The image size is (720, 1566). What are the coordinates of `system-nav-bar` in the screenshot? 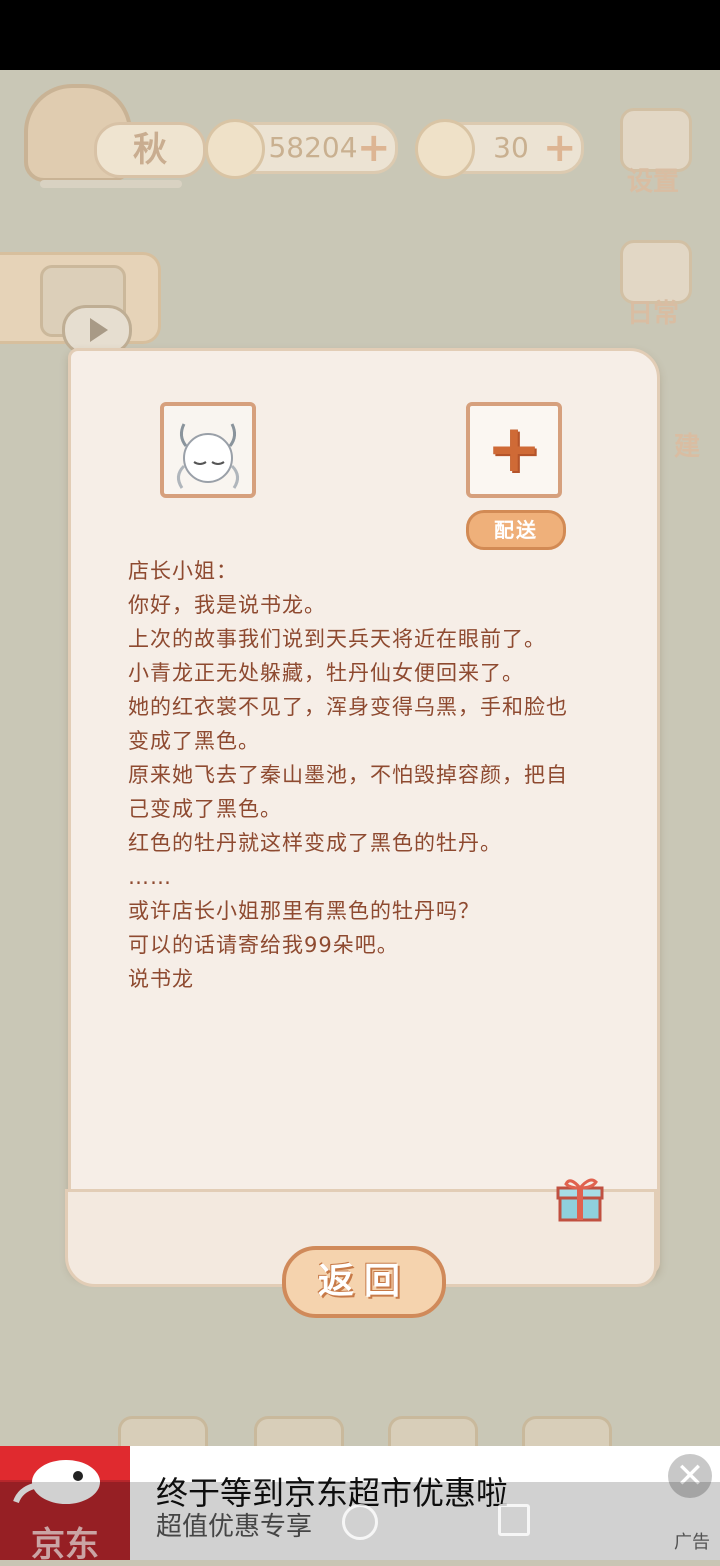 It's located at (360, 1521).